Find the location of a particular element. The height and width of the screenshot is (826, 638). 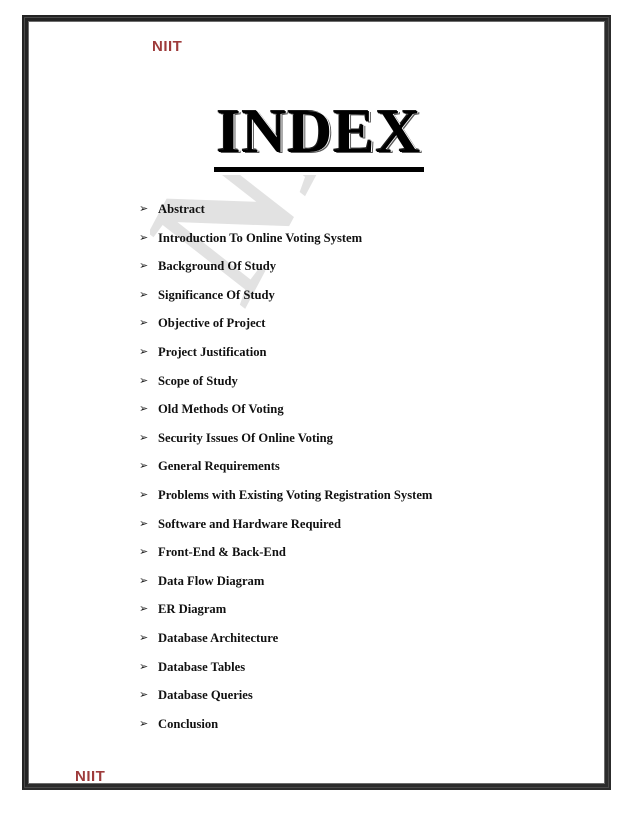

index-list-item: ➢ Background Of Study is located at coordinates (349, 273).